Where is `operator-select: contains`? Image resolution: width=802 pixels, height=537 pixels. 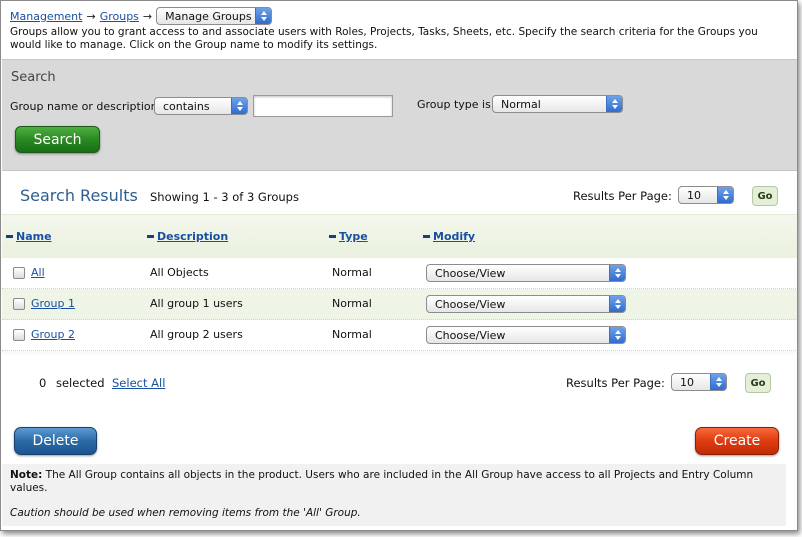
operator-select: contains is located at coordinates (201, 106).